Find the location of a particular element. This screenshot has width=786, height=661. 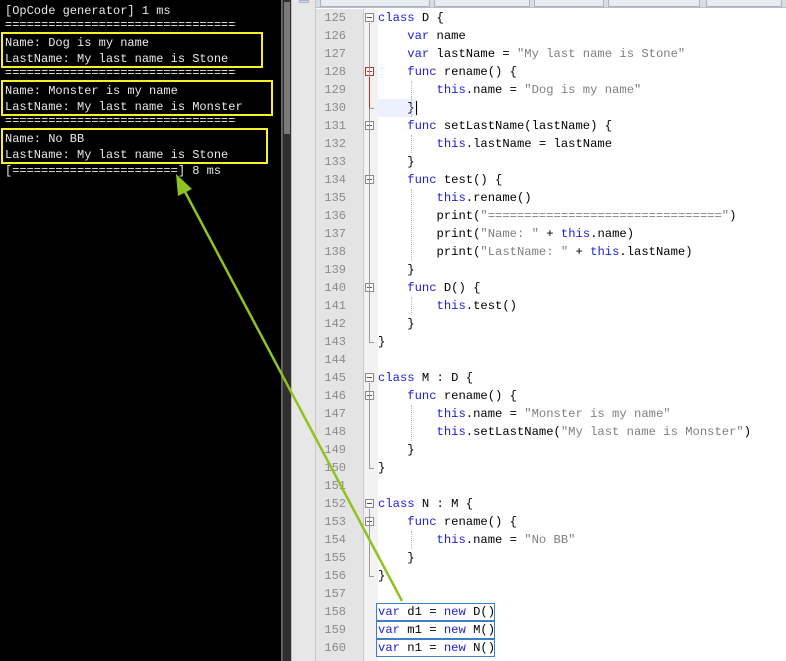

line-number: 144 is located at coordinates (335, 360).